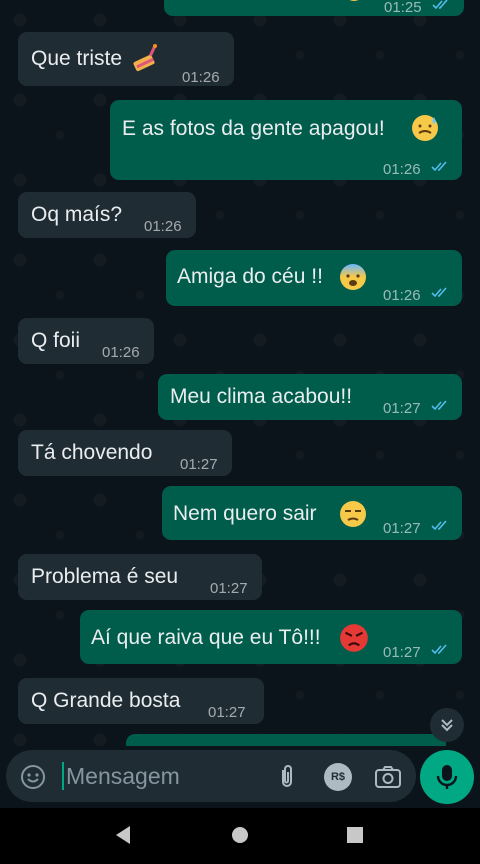  I want to click on message-text: E as fotos da gente apagou!, so click(253, 128).